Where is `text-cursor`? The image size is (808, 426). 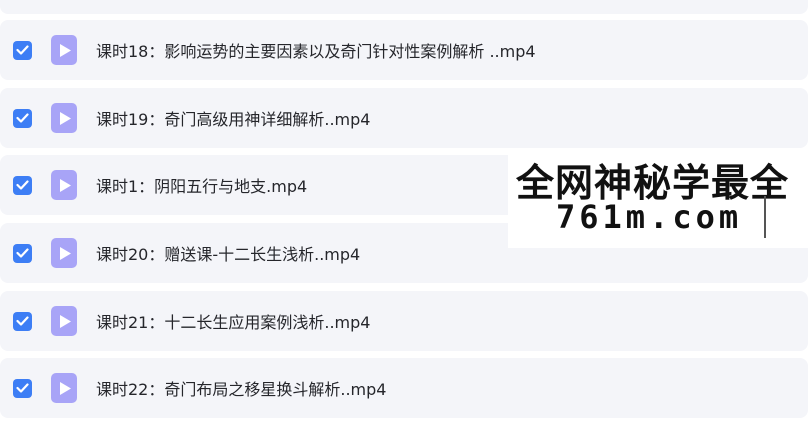 text-cursor is located at coordinates (765, 217).